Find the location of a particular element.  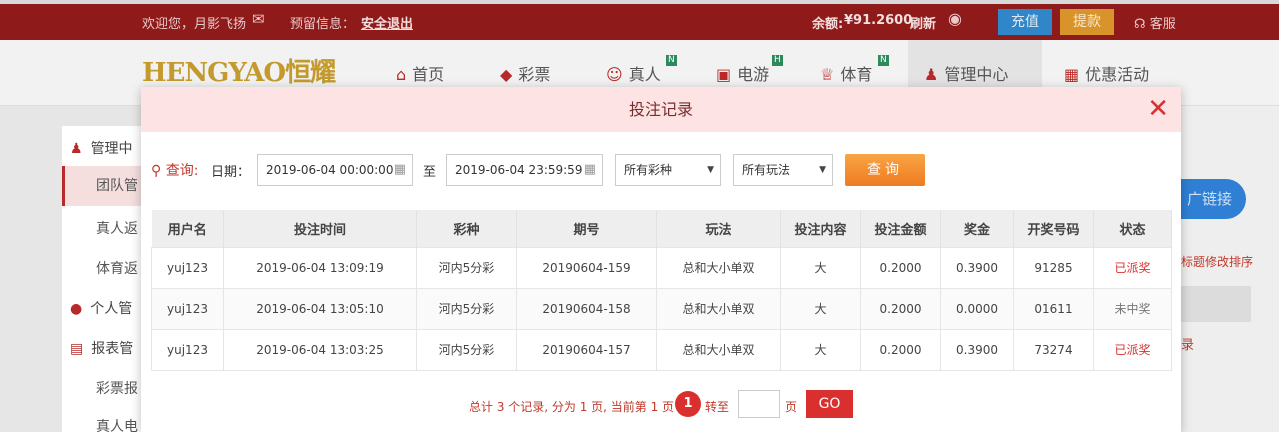

logout-link: 安全退出 is located at coordinates (387, 22).